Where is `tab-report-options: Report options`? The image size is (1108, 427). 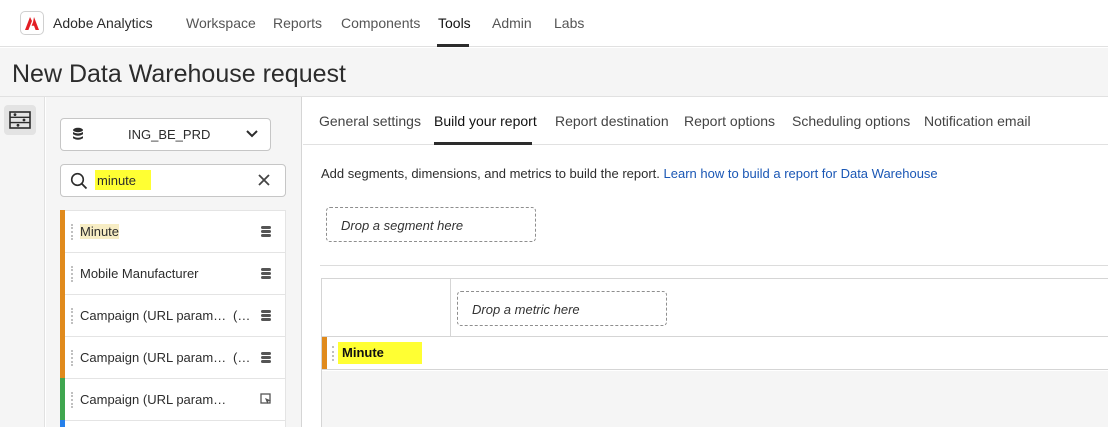
tab-report-options: Report options is located at coordinates (729, 121).